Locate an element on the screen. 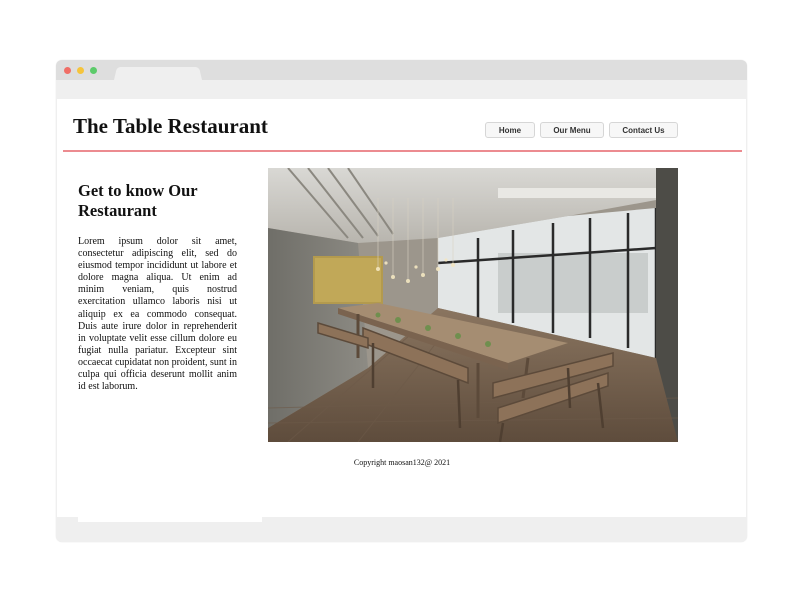 This screenshot has width=800, height=599. browser-toolbar is located at coordinates (401, 89).